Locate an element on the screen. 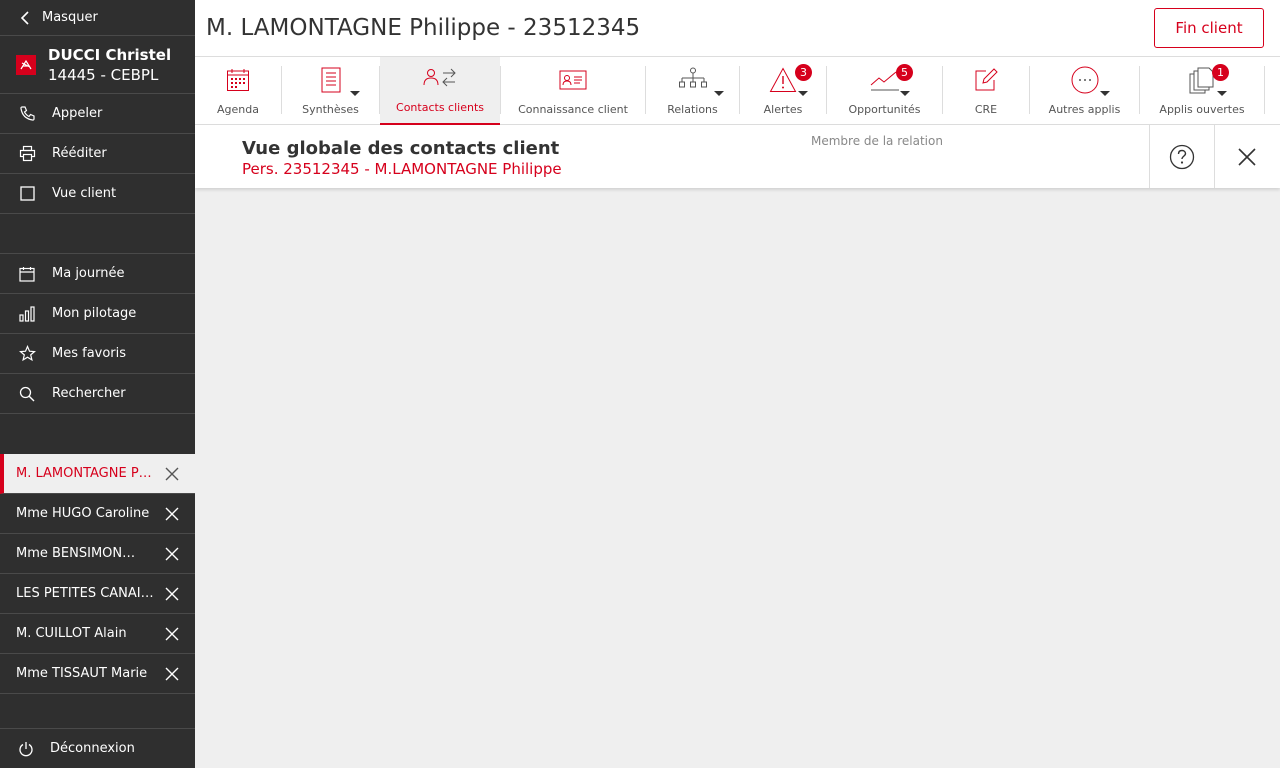 Image resolution: width=1280 pixels, height=768 pixels. page-title: M. LAMONTAGNE Philippe - 23512345 is located at coordinates (423, 28).